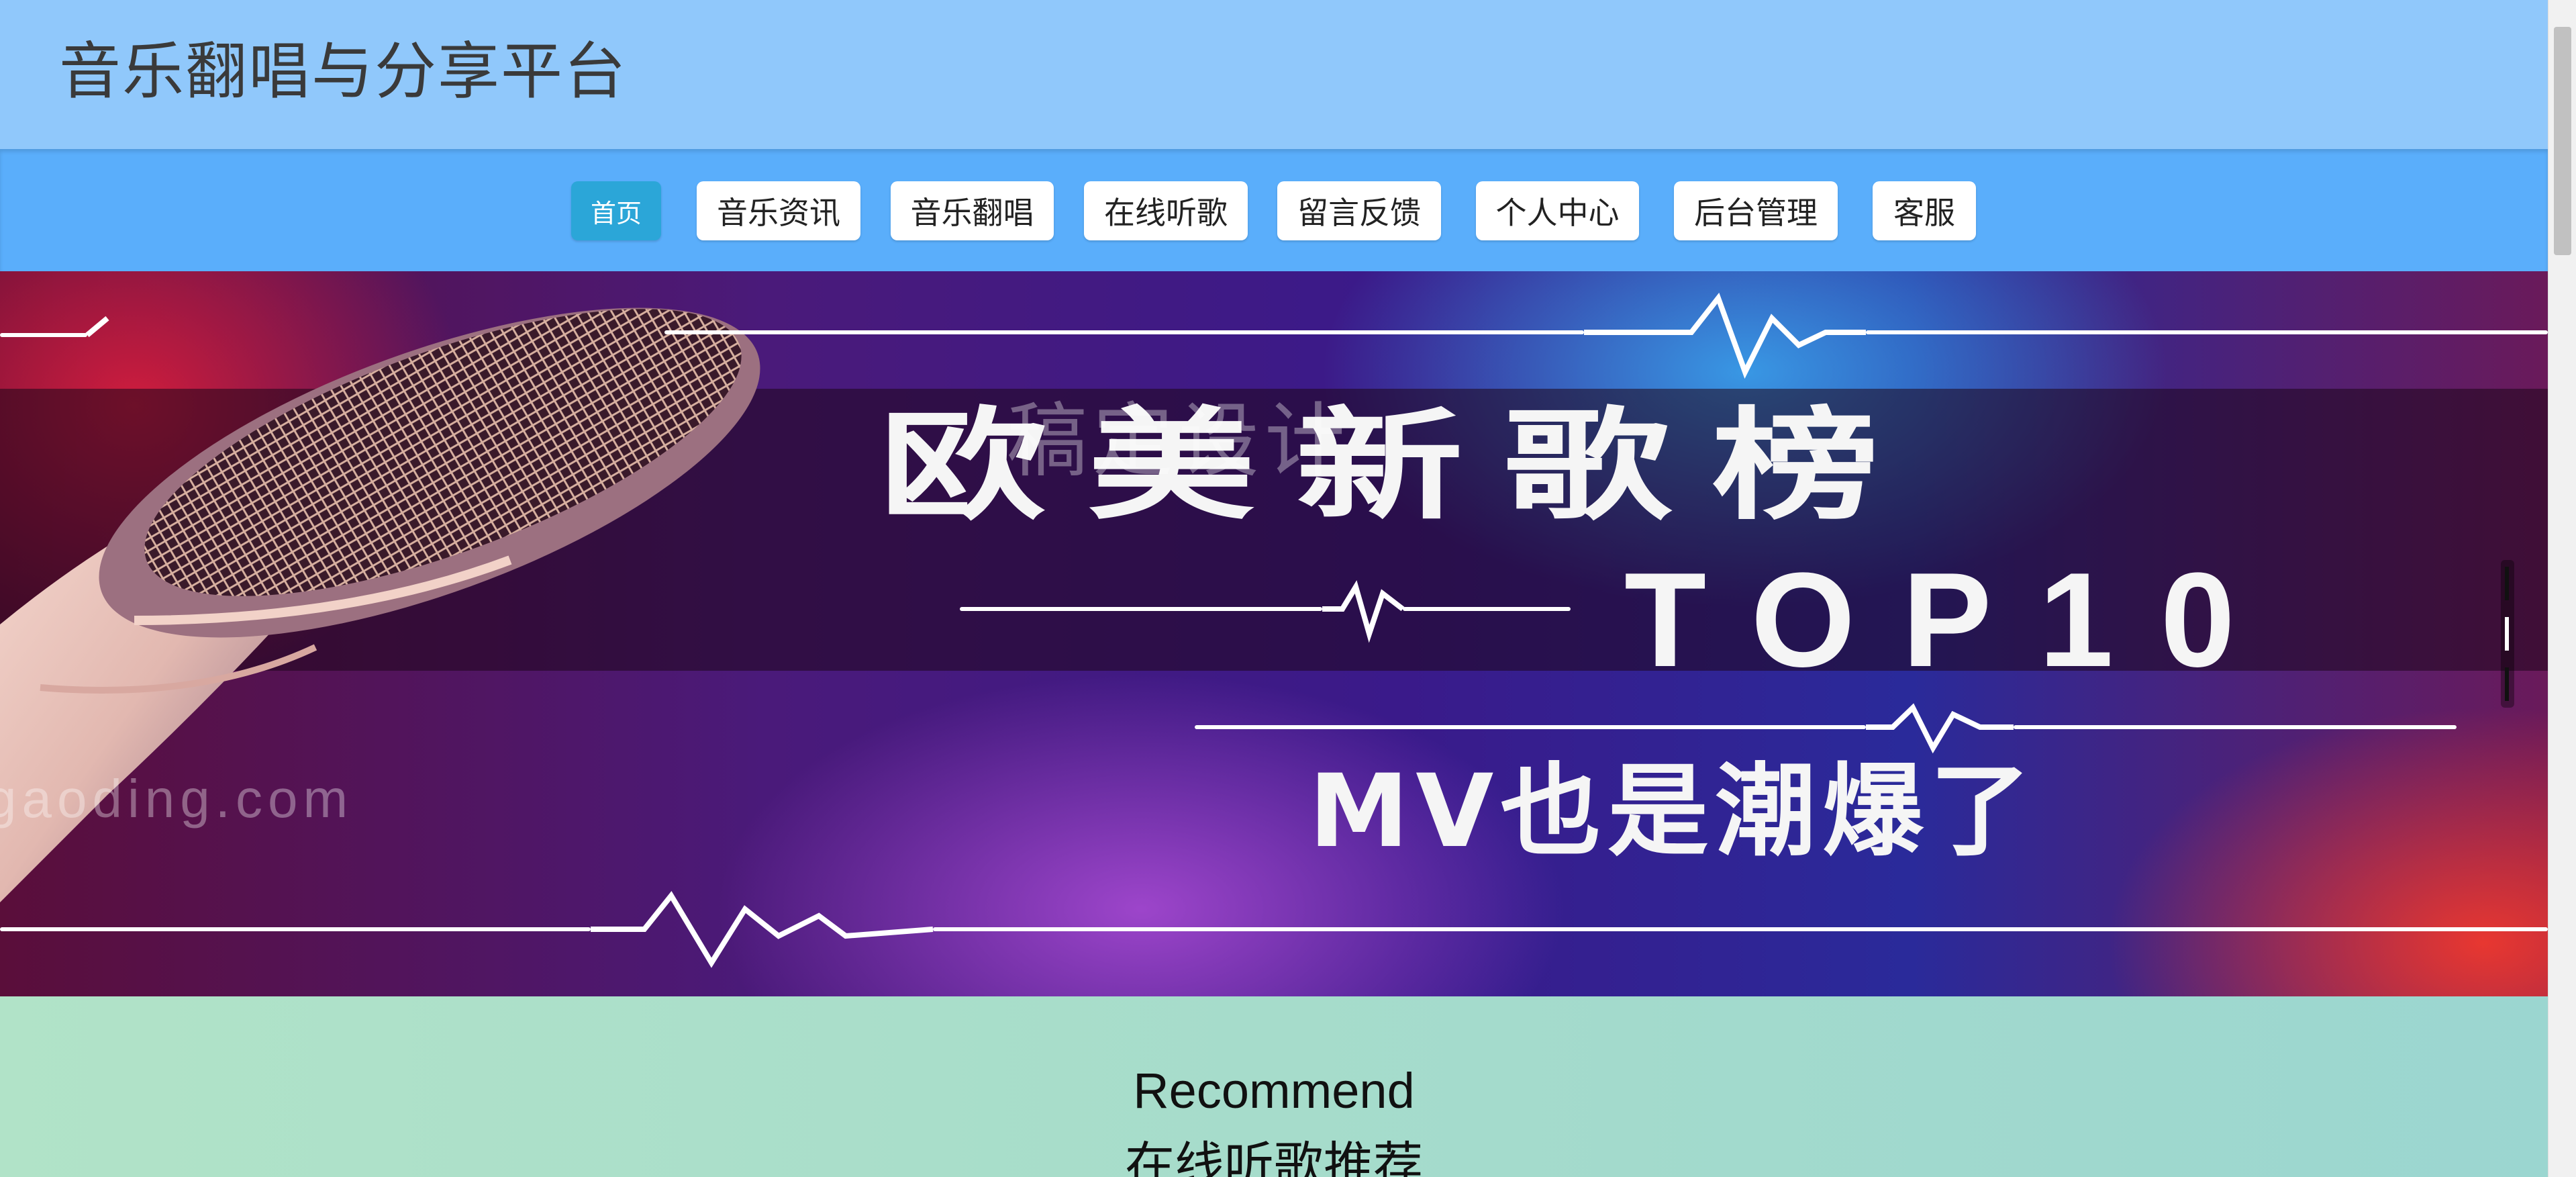  Describe the element at coordinates (1359, 210) in the screenshot. I see `nav-item-feedback: 留言反馈` at that location.